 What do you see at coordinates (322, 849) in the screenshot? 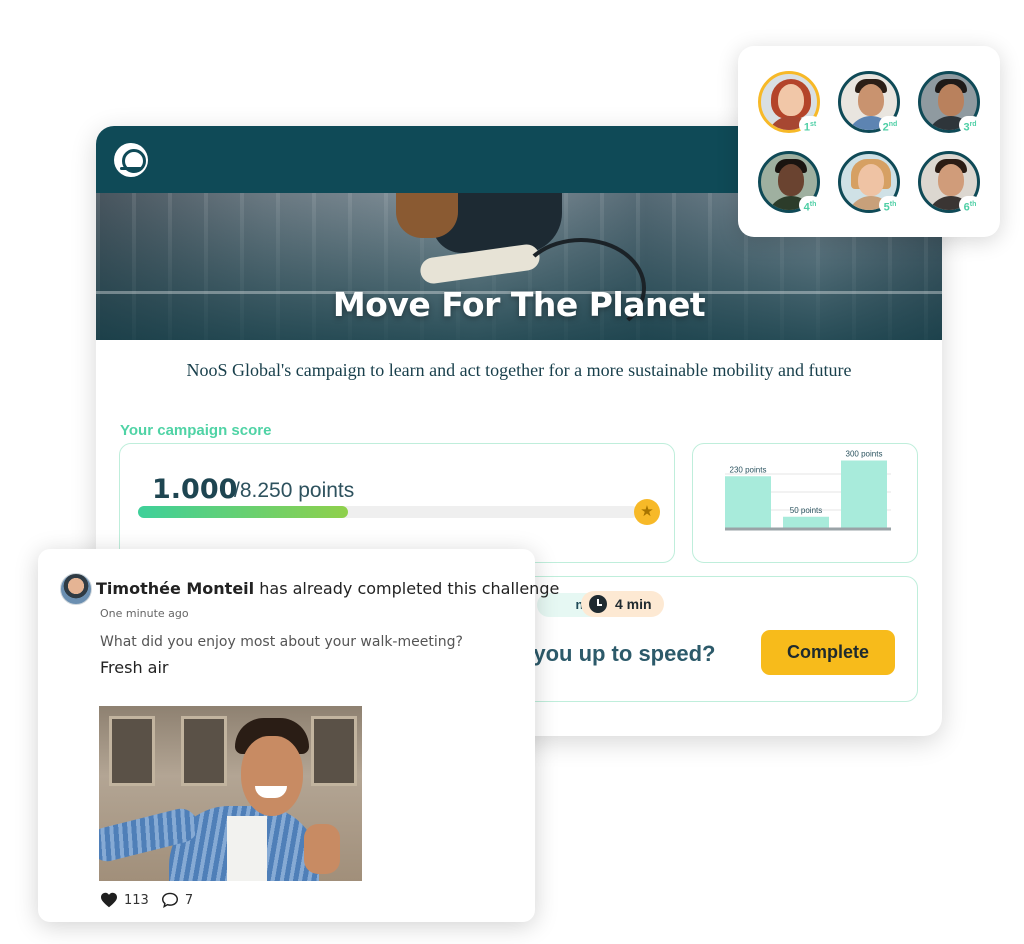
I see `photo-peace-hand` at bounding box center [322, 849].